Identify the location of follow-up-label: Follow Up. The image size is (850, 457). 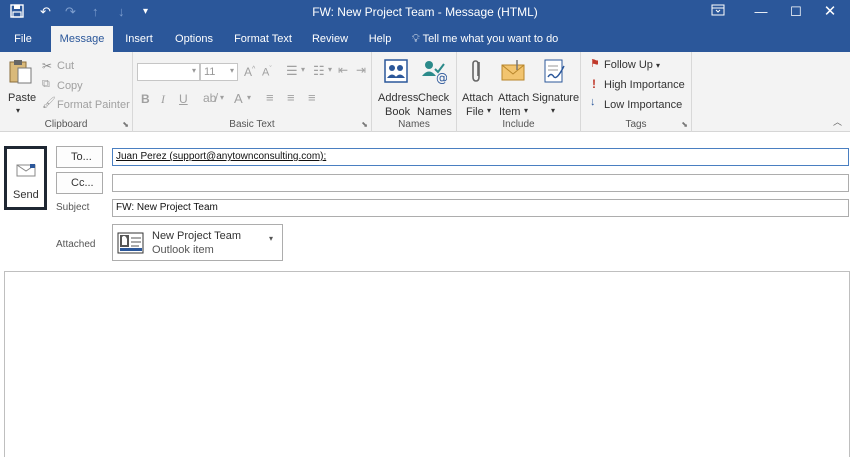
(628, 65).